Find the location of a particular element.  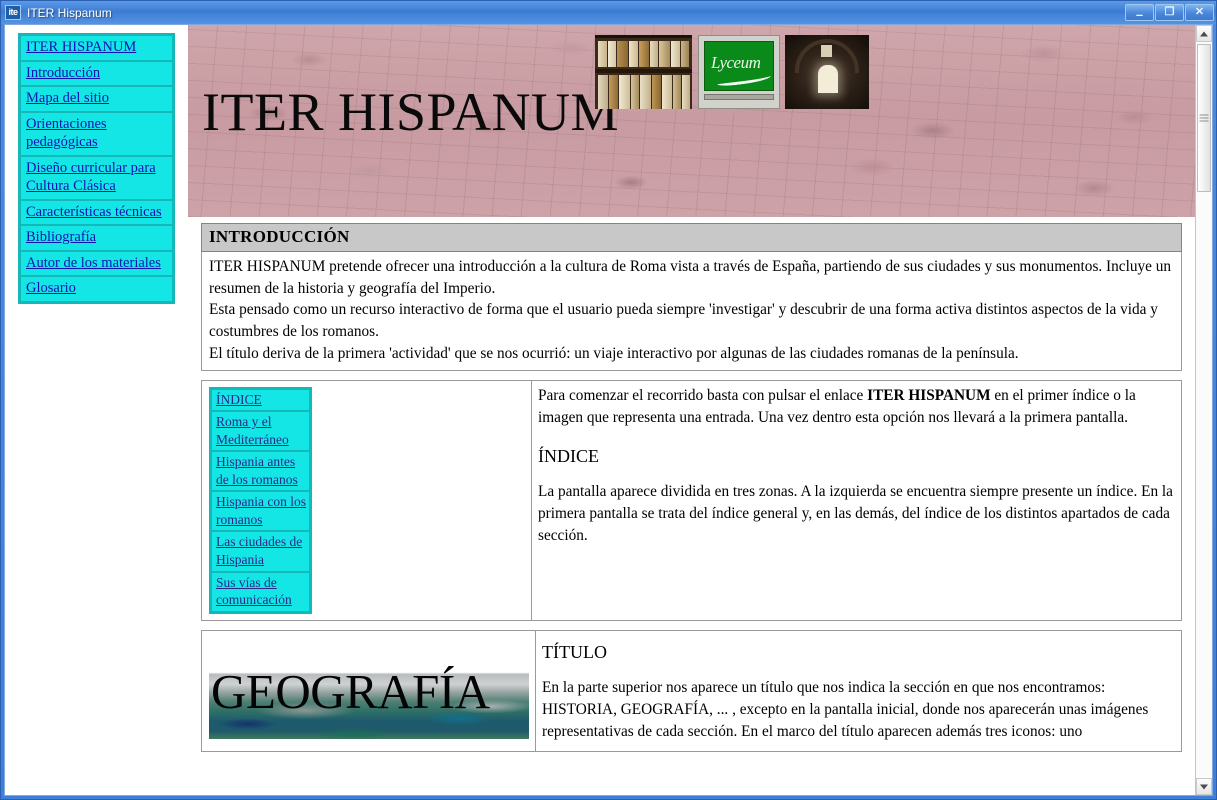

scrollbar-track is located at coordinates (1204, 410).